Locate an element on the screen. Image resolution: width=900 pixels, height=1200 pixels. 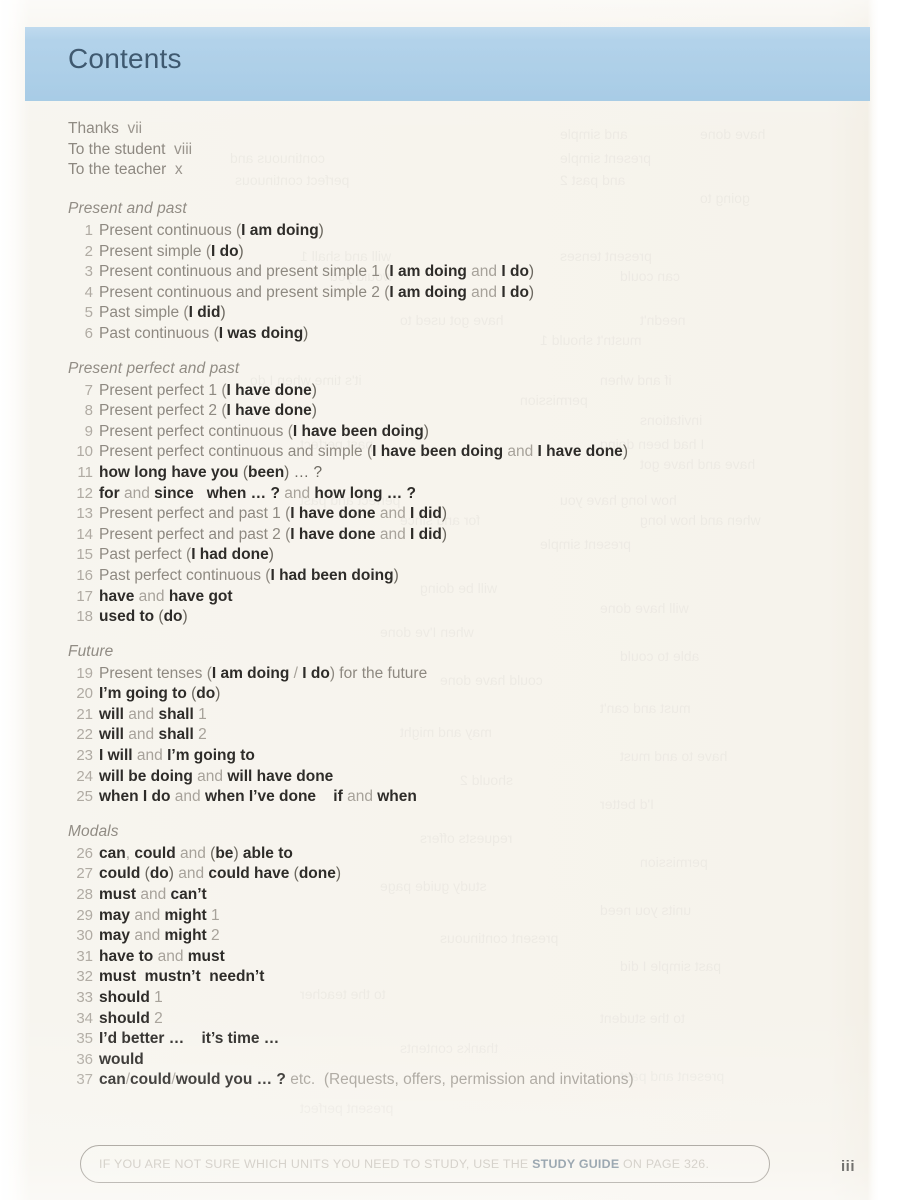
toc-entry: 31 have to and must is located at coordinates (448, 957).